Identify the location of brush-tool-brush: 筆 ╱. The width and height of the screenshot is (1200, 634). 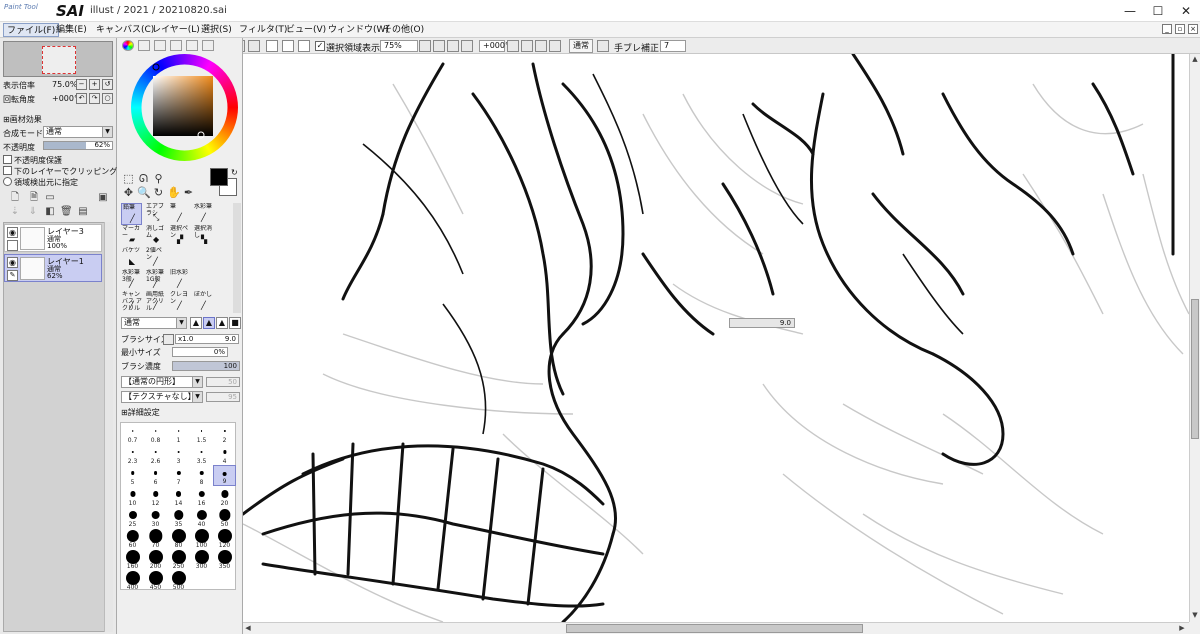
(179, 214).